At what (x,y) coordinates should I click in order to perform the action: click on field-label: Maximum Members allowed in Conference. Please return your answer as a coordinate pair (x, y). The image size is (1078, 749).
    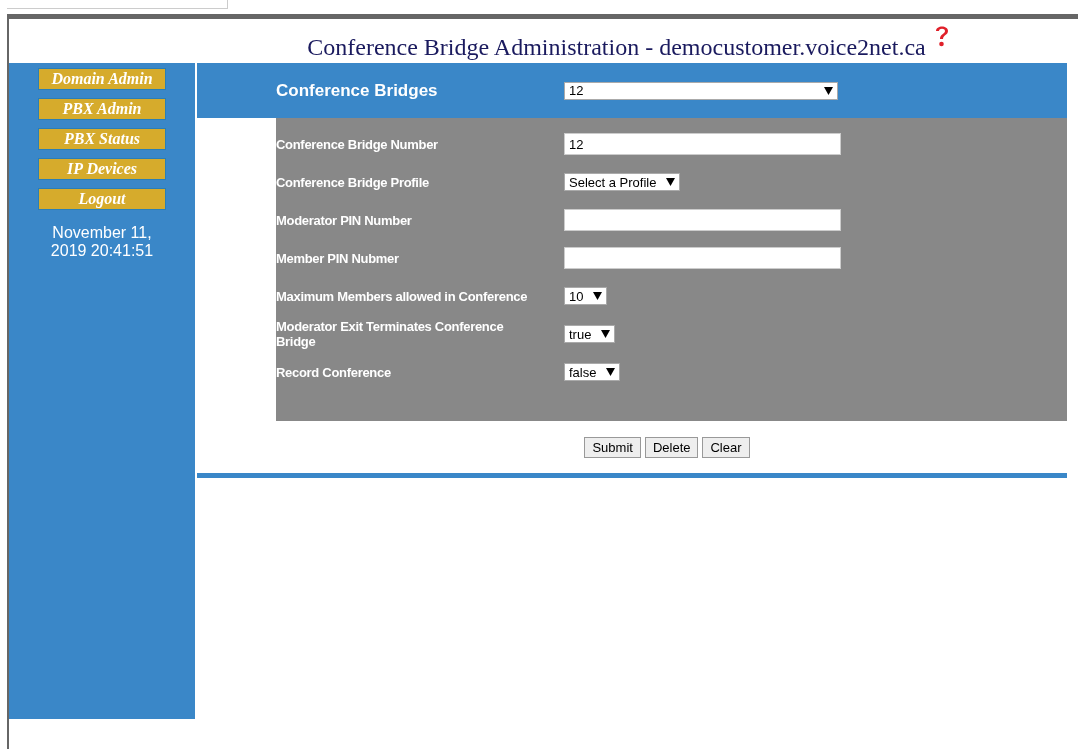
    Looking at the image, I should click on (402, 296).